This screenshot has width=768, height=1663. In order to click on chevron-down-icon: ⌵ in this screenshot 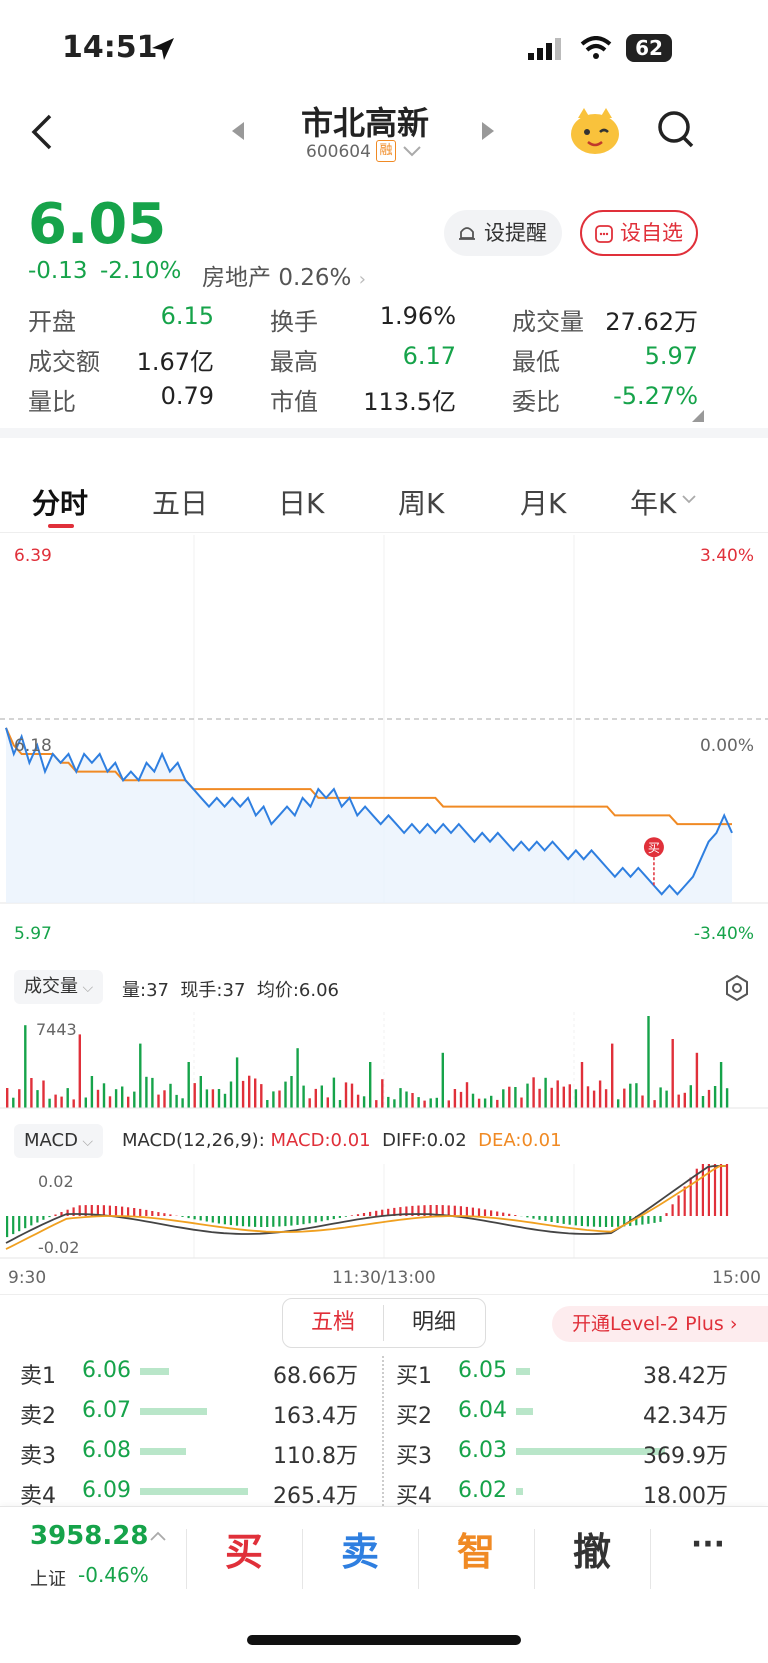, I will do `click(85, 1142)`.